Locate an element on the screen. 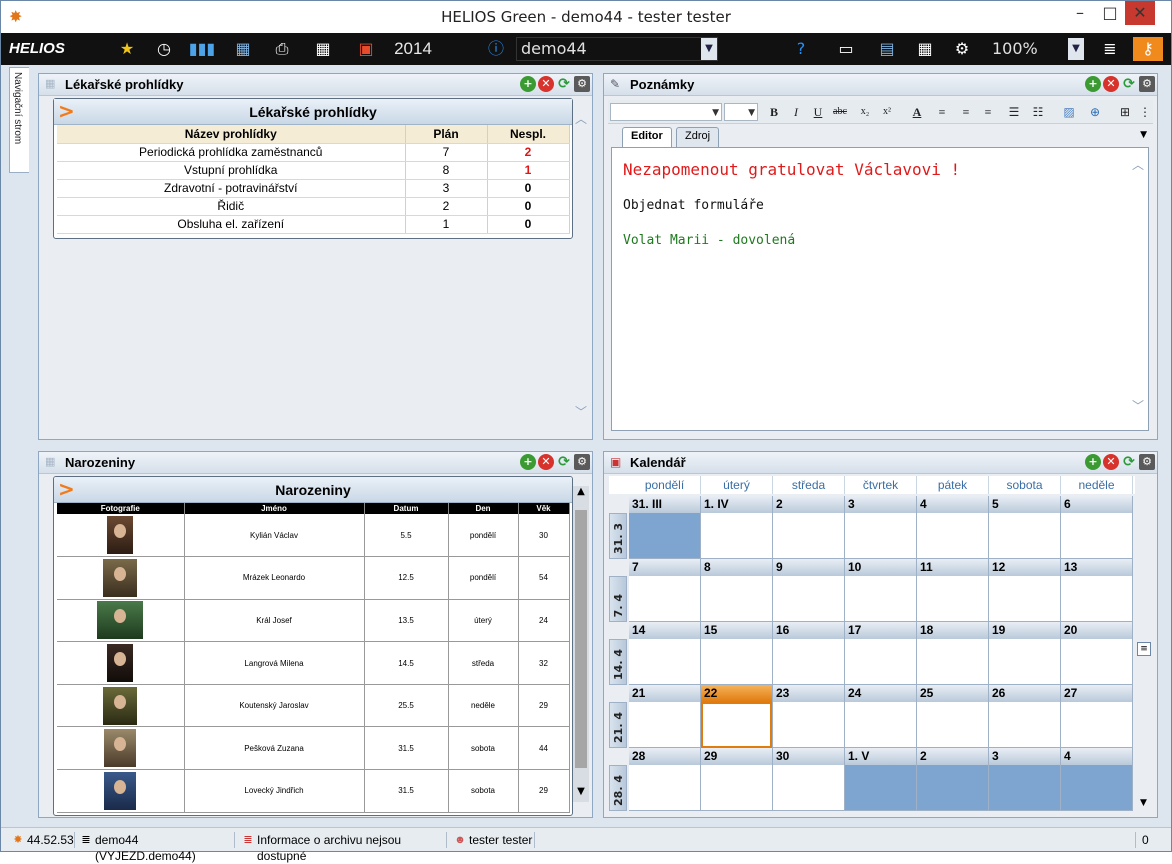 Image resolution: width=1172 pixels, height=864 pixels. table-row: Koutenský Jaroslav 25.5 neděle 29 is located at coordinates (313, 706).